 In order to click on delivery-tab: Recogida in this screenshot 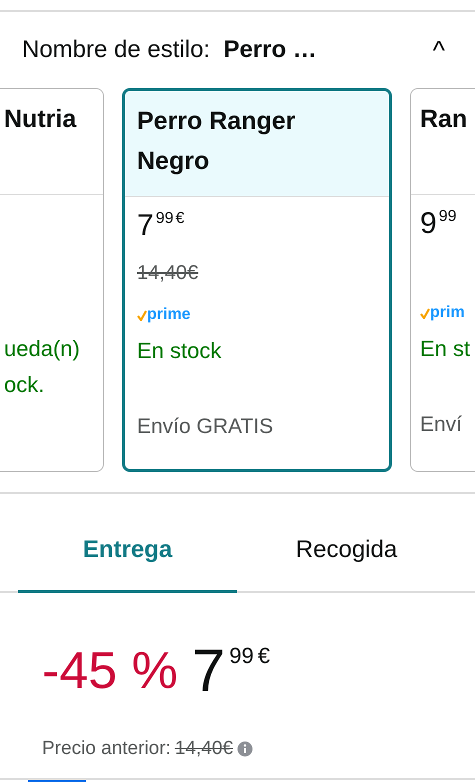, I will do `click(346, 557)`.